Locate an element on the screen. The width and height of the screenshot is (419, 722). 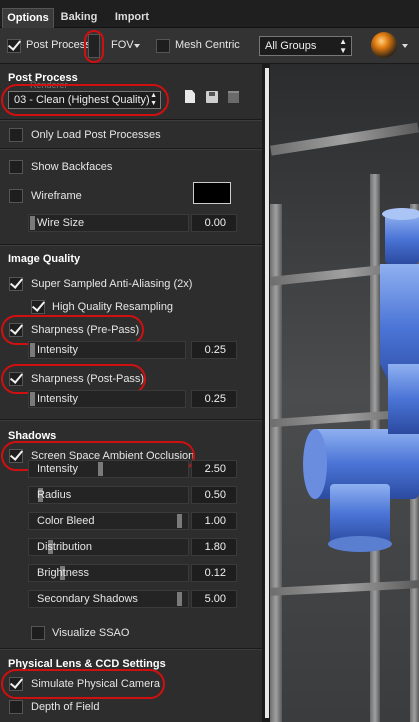
tab-bar: Options Baking Import is located at coordinates (209, 14).